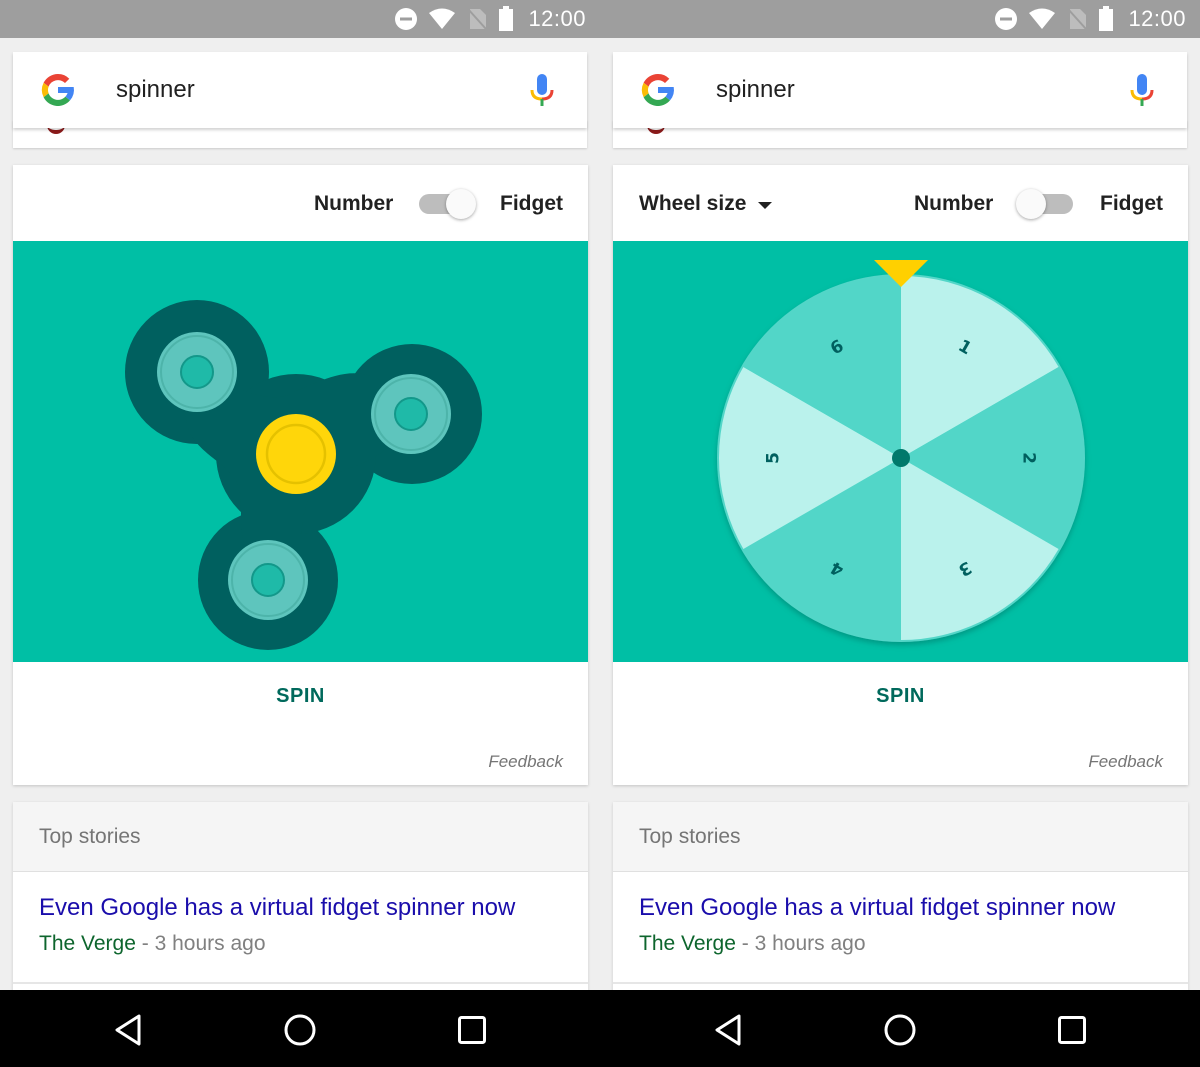  I want to click on wheel-hub, so click(901, 458).